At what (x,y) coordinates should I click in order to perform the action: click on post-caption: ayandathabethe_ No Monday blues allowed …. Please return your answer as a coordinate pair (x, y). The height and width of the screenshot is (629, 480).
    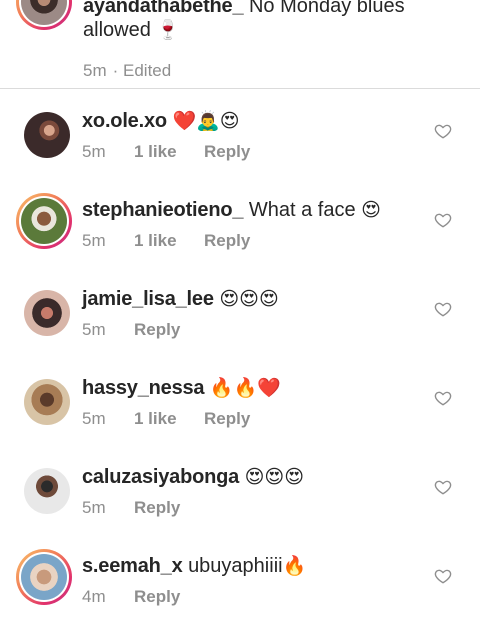
    Looking at the image, I should click on (240, 44).